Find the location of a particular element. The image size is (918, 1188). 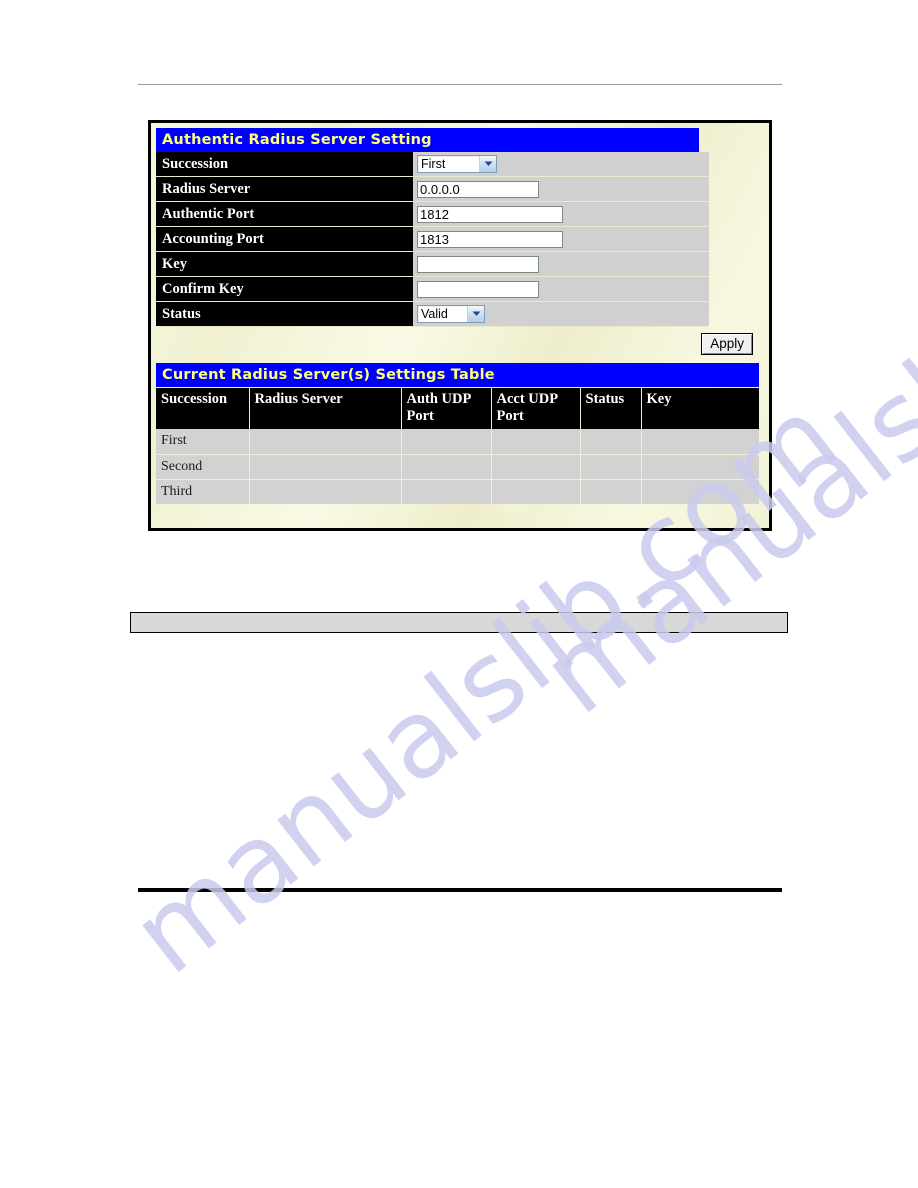

value-radius-server: 0.0.0.0 is located at coordinates (561, 189).